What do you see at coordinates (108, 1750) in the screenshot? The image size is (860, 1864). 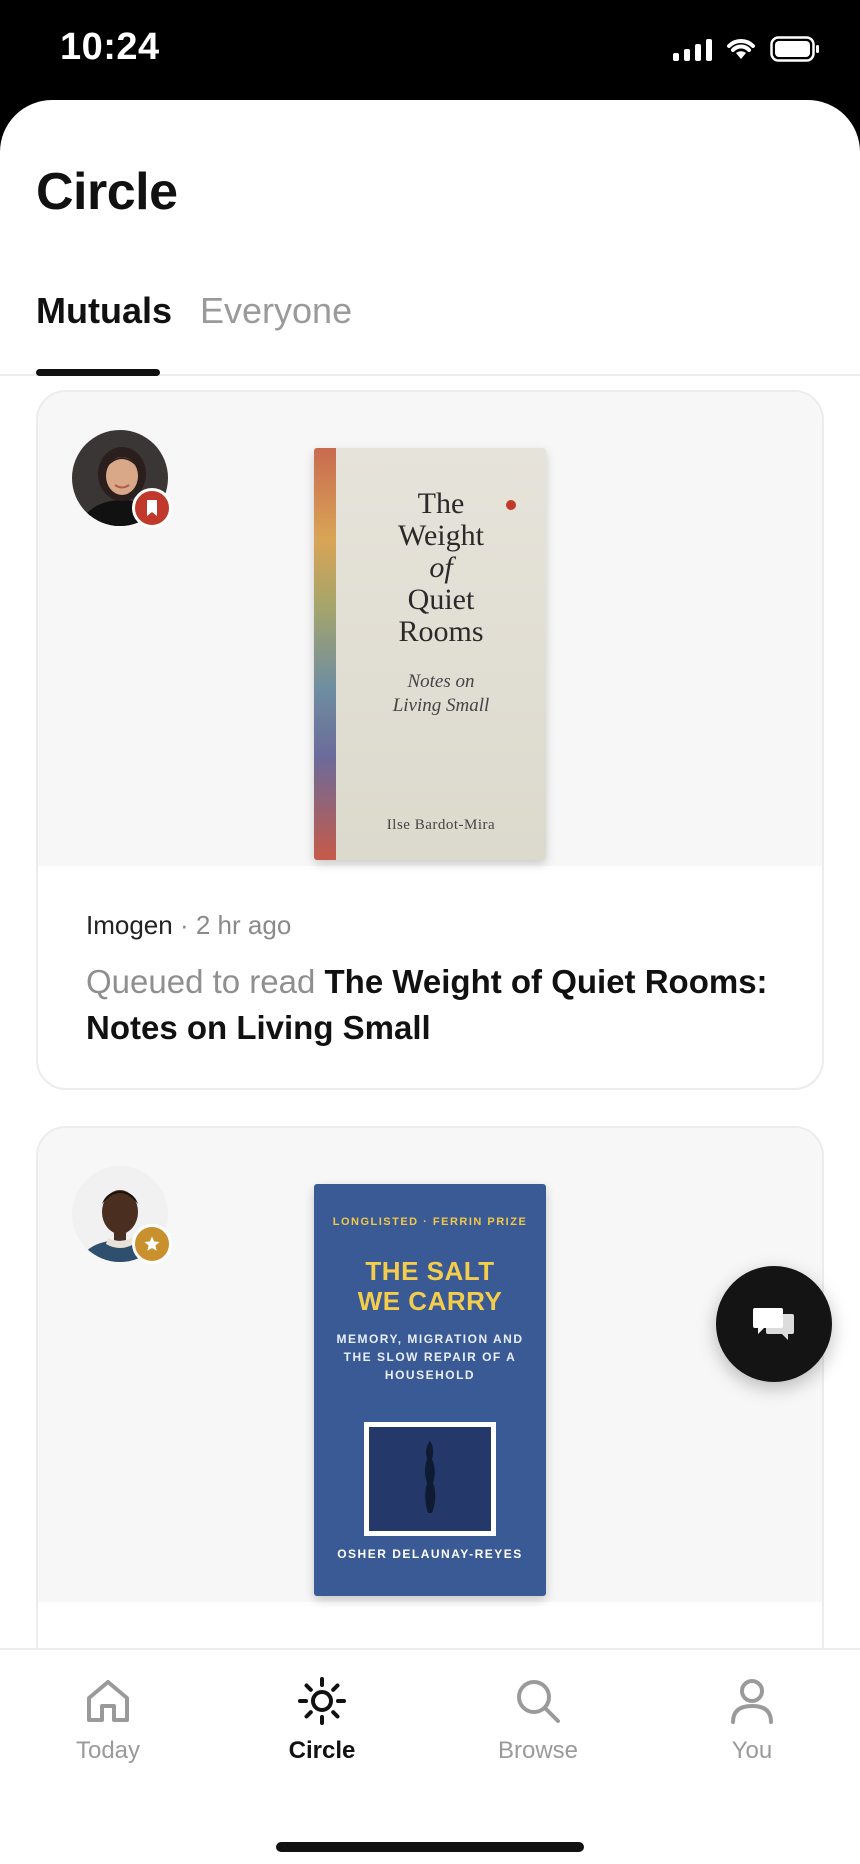 I see `tabbar-label: Today` at bounding box center [108, 1750].